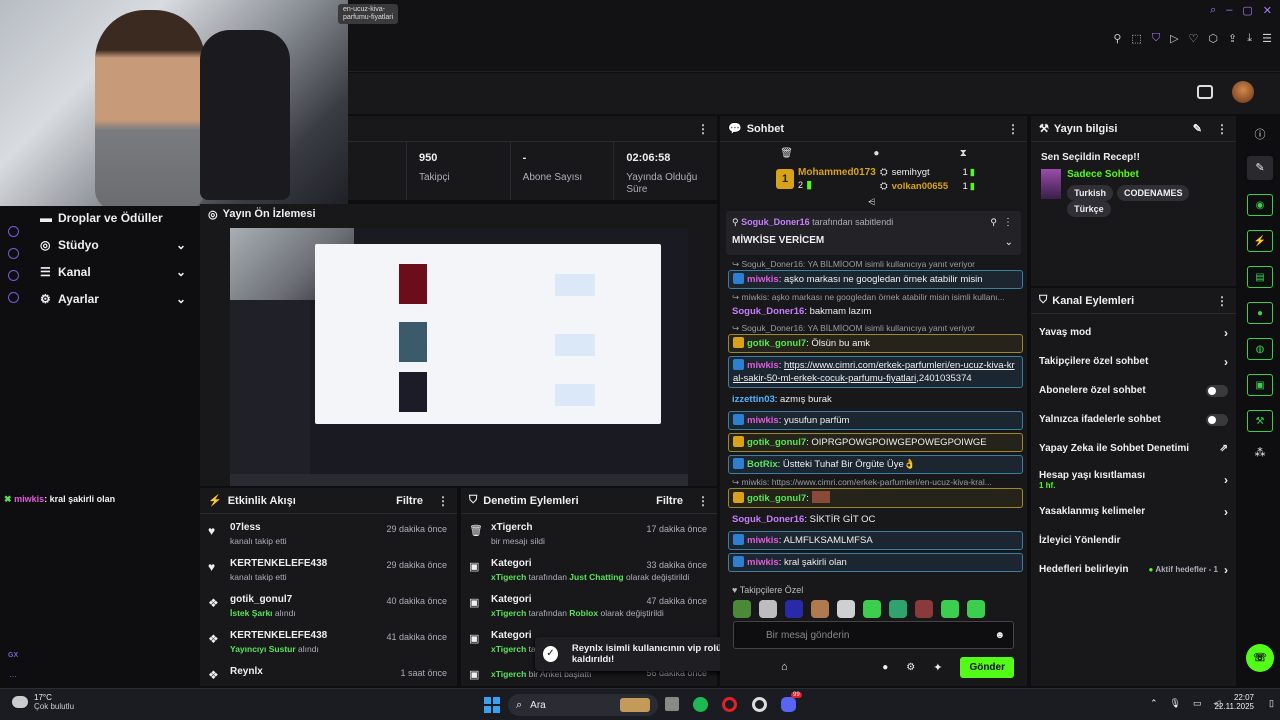 This screenshot has width=1280, height=720. What do you see at coordinates (875, 399) in the screenshot?
I see `chat-message: izzettin03: azmış burak` at bounding box center [875, 399].